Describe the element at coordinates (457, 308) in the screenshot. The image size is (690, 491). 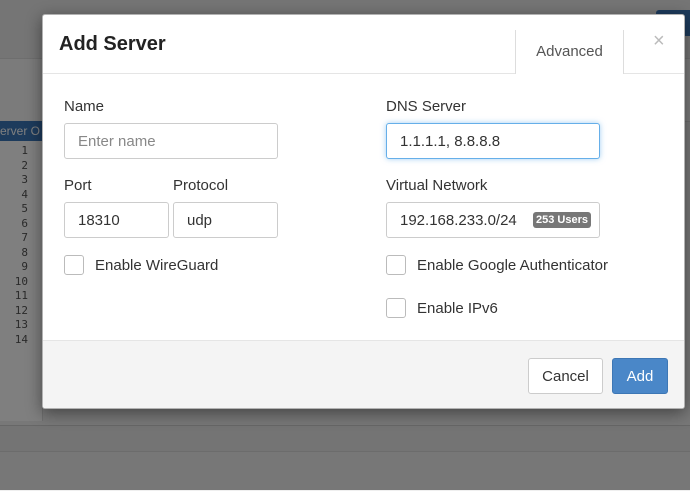
I see `enable-ipv6-label: Enable IPv6` at that location.